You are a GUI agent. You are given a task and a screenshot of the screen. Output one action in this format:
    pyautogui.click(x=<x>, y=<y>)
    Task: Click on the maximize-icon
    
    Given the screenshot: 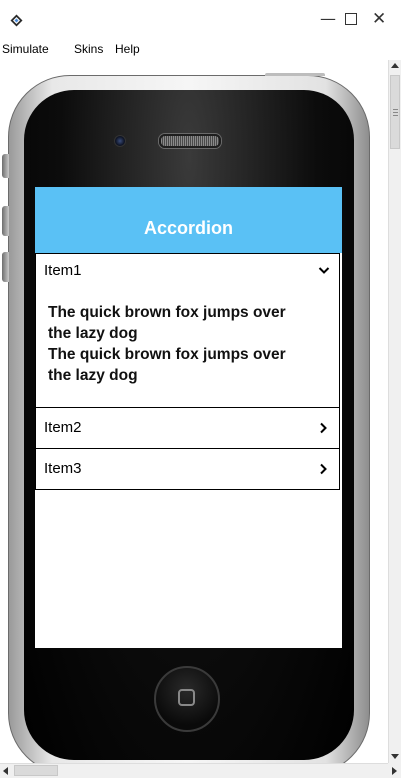 What is the action you would take?
    pyautogui.click(x=351, y=19)
    